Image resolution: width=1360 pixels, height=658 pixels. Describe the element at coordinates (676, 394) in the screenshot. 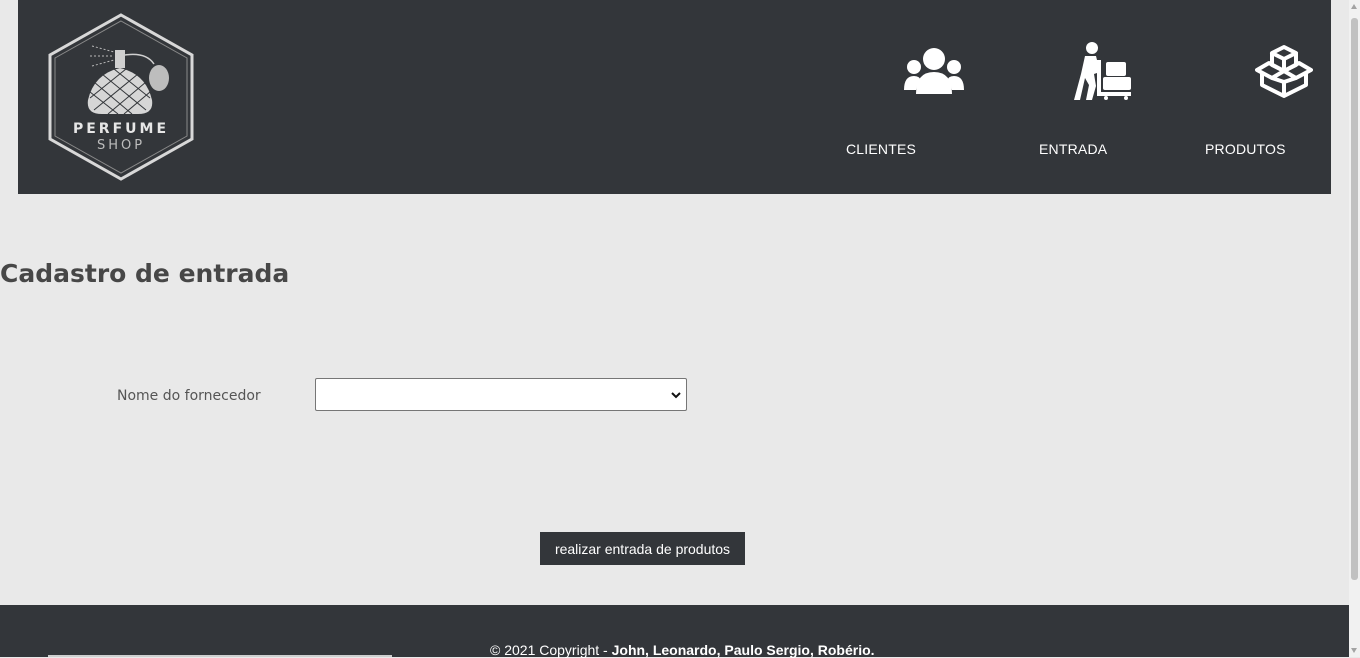

I see `chevron-down-icon` at that location.